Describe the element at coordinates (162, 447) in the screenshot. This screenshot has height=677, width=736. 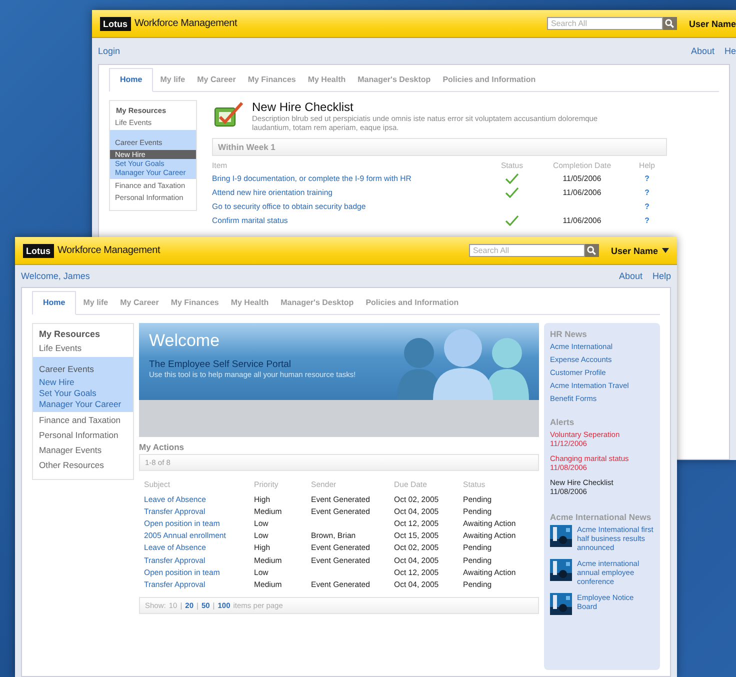
I see `section-title: My Actions` at that location.